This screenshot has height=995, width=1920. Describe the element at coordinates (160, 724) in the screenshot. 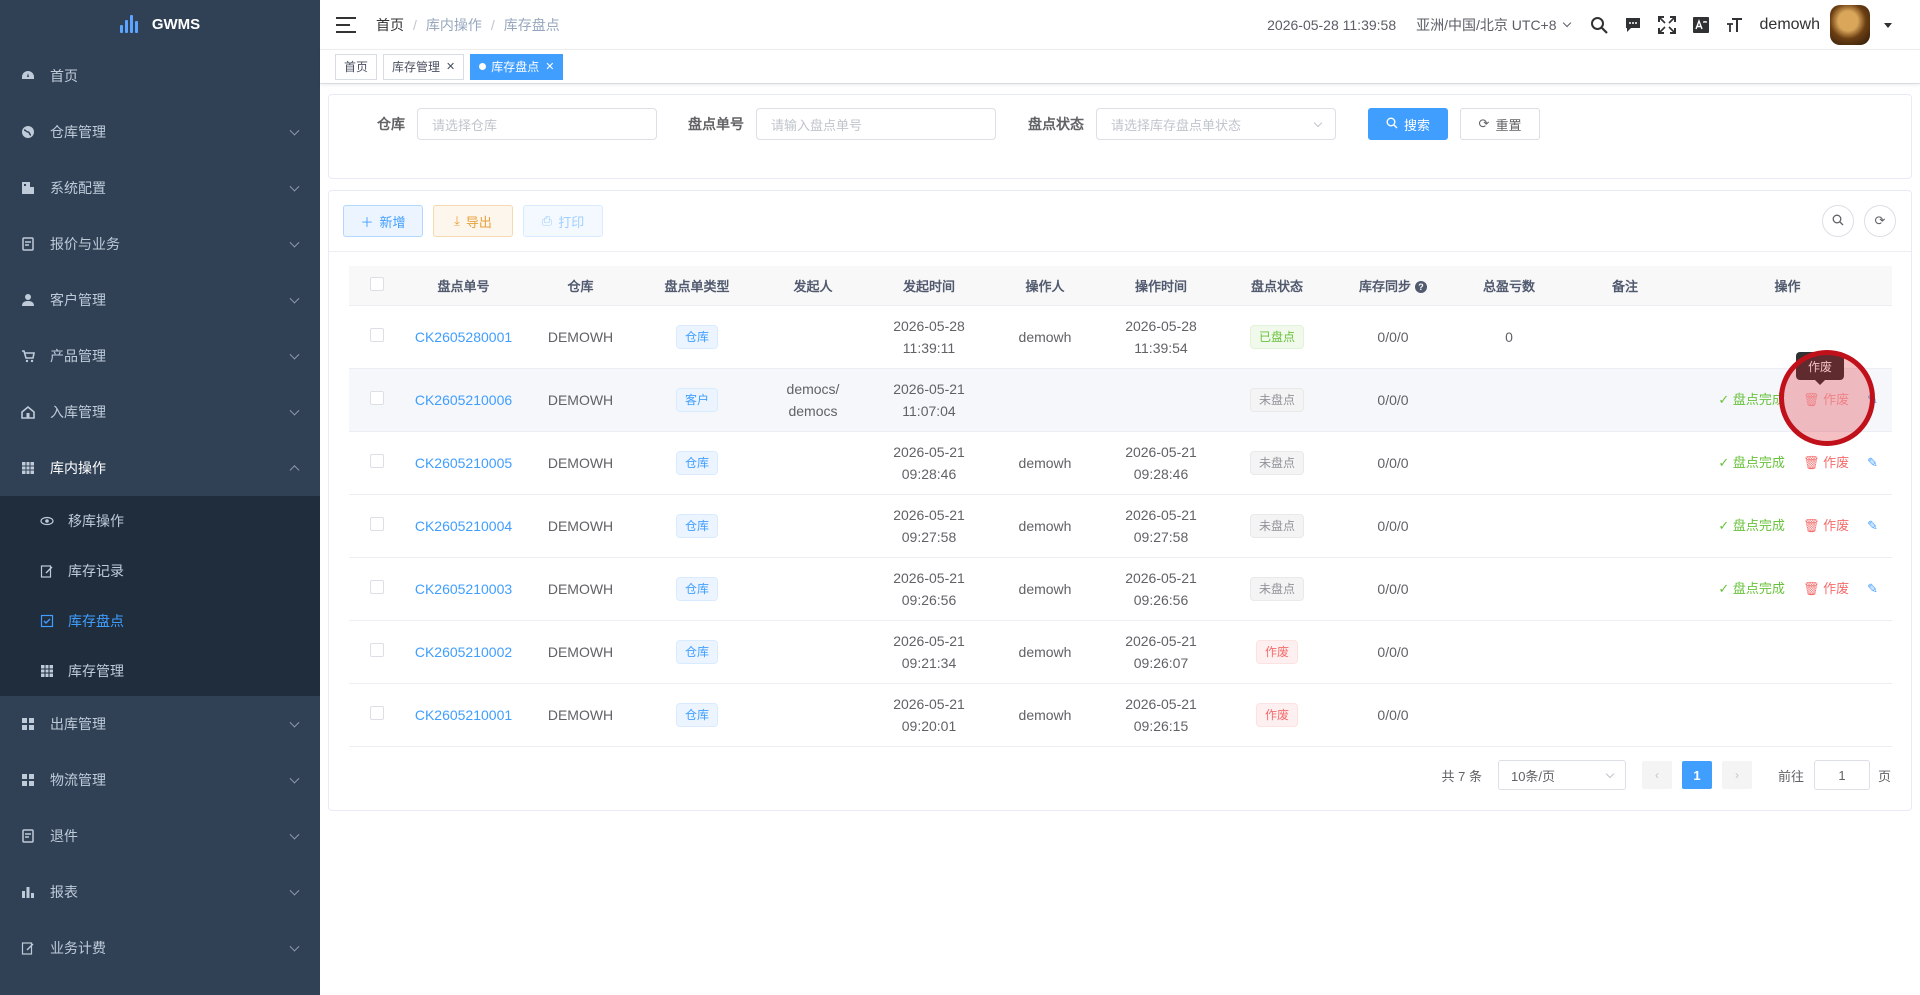

I see `sidebar-item-outbound: 出库管理` at that location.